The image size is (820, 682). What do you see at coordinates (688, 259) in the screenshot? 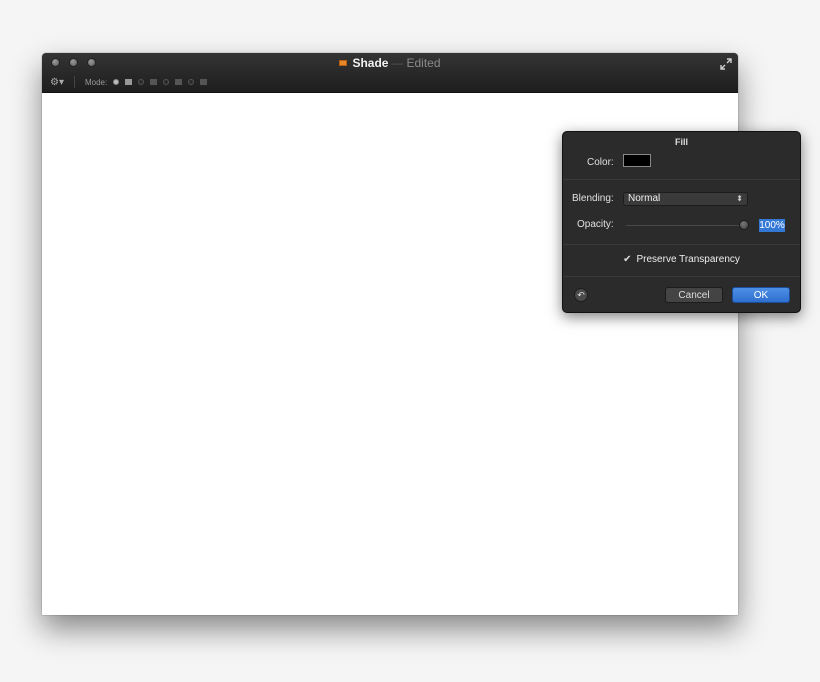
I see `preserve-transparency-label: Preserve Transparency` at bounding box center [688, 259].